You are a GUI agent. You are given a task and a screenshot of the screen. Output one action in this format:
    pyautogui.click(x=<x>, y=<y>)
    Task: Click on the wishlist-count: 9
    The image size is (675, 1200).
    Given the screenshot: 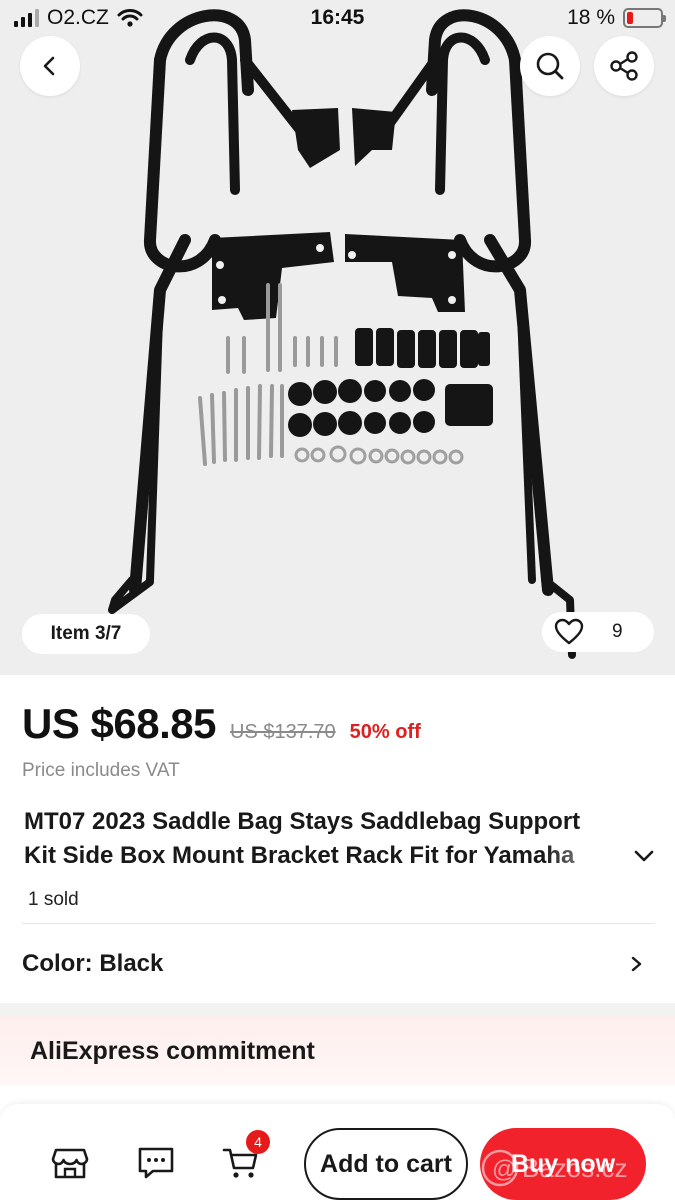 What is the action you would take?
    pyautogui.click(x=617, y=631)
    